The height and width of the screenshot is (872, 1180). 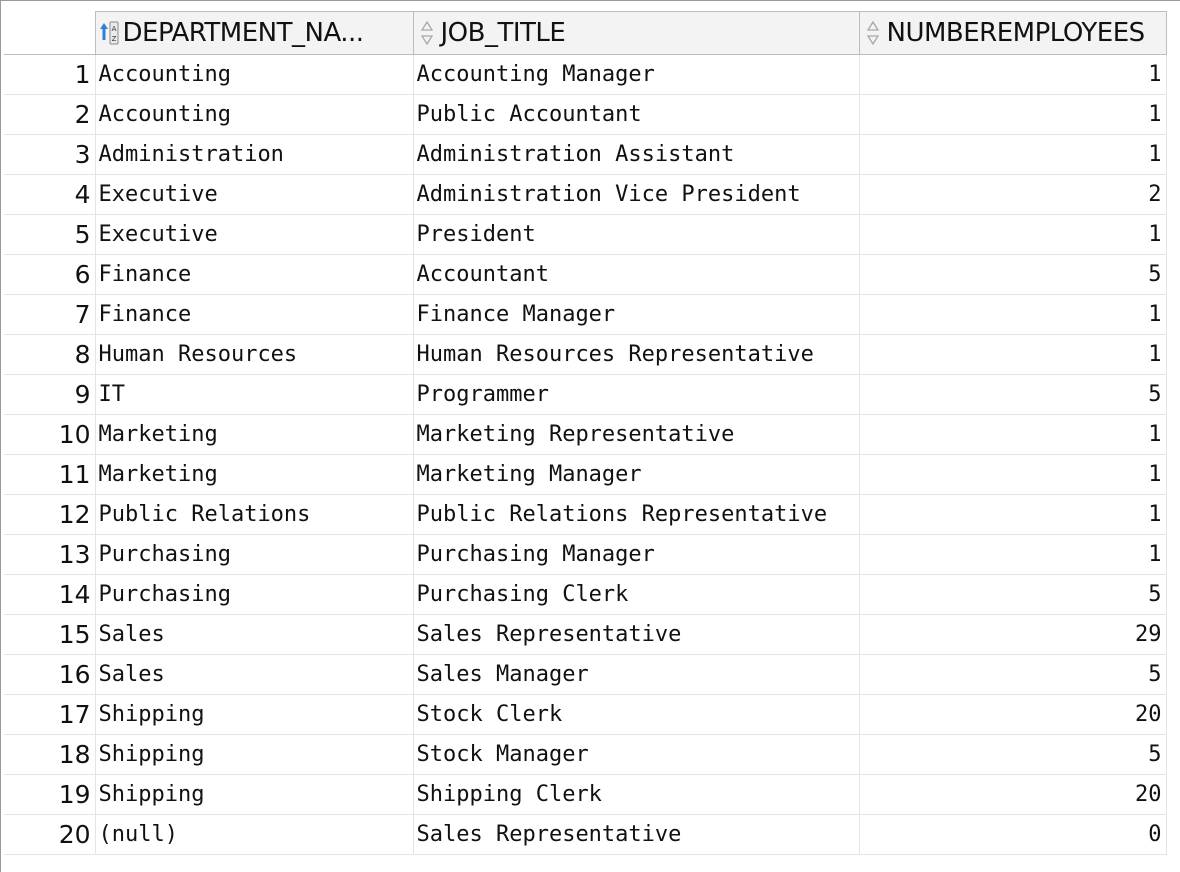 I want to click on job-title-cell: Finance Manager, so click(x=636, y=314).